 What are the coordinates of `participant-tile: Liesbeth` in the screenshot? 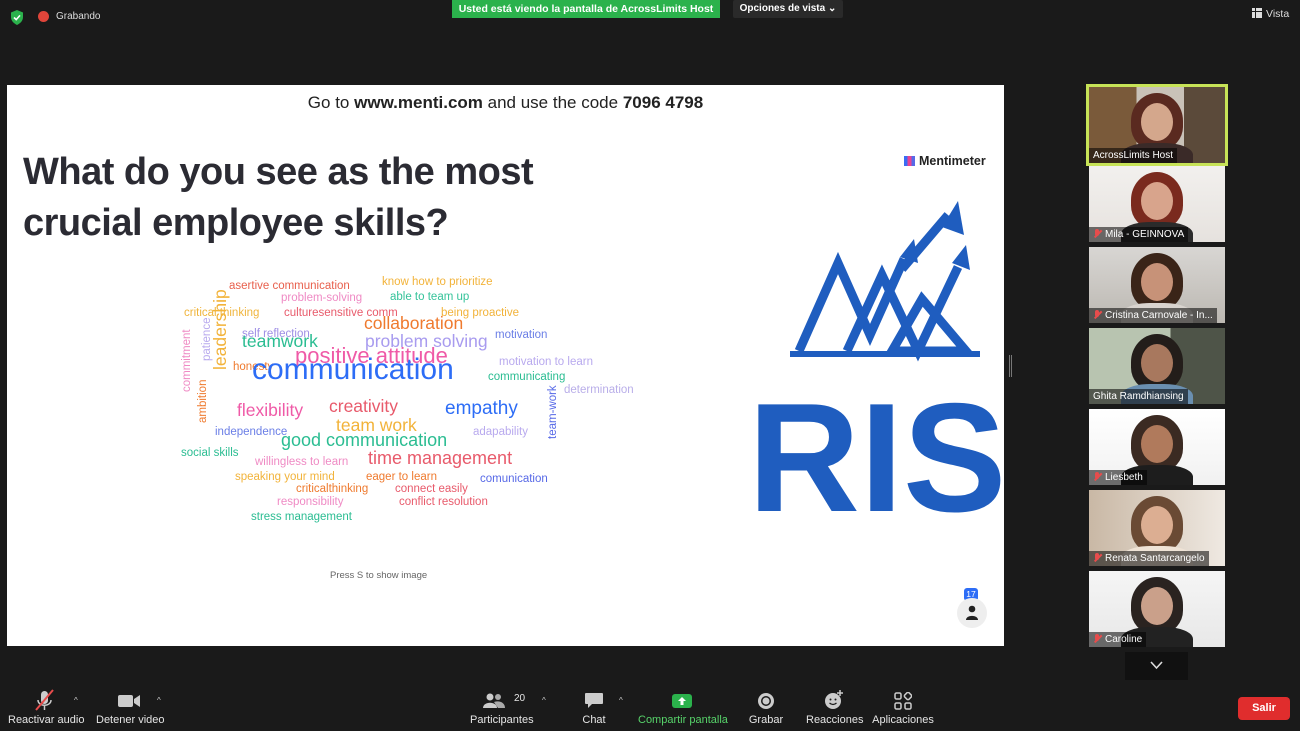 It's located at (1157, 447).